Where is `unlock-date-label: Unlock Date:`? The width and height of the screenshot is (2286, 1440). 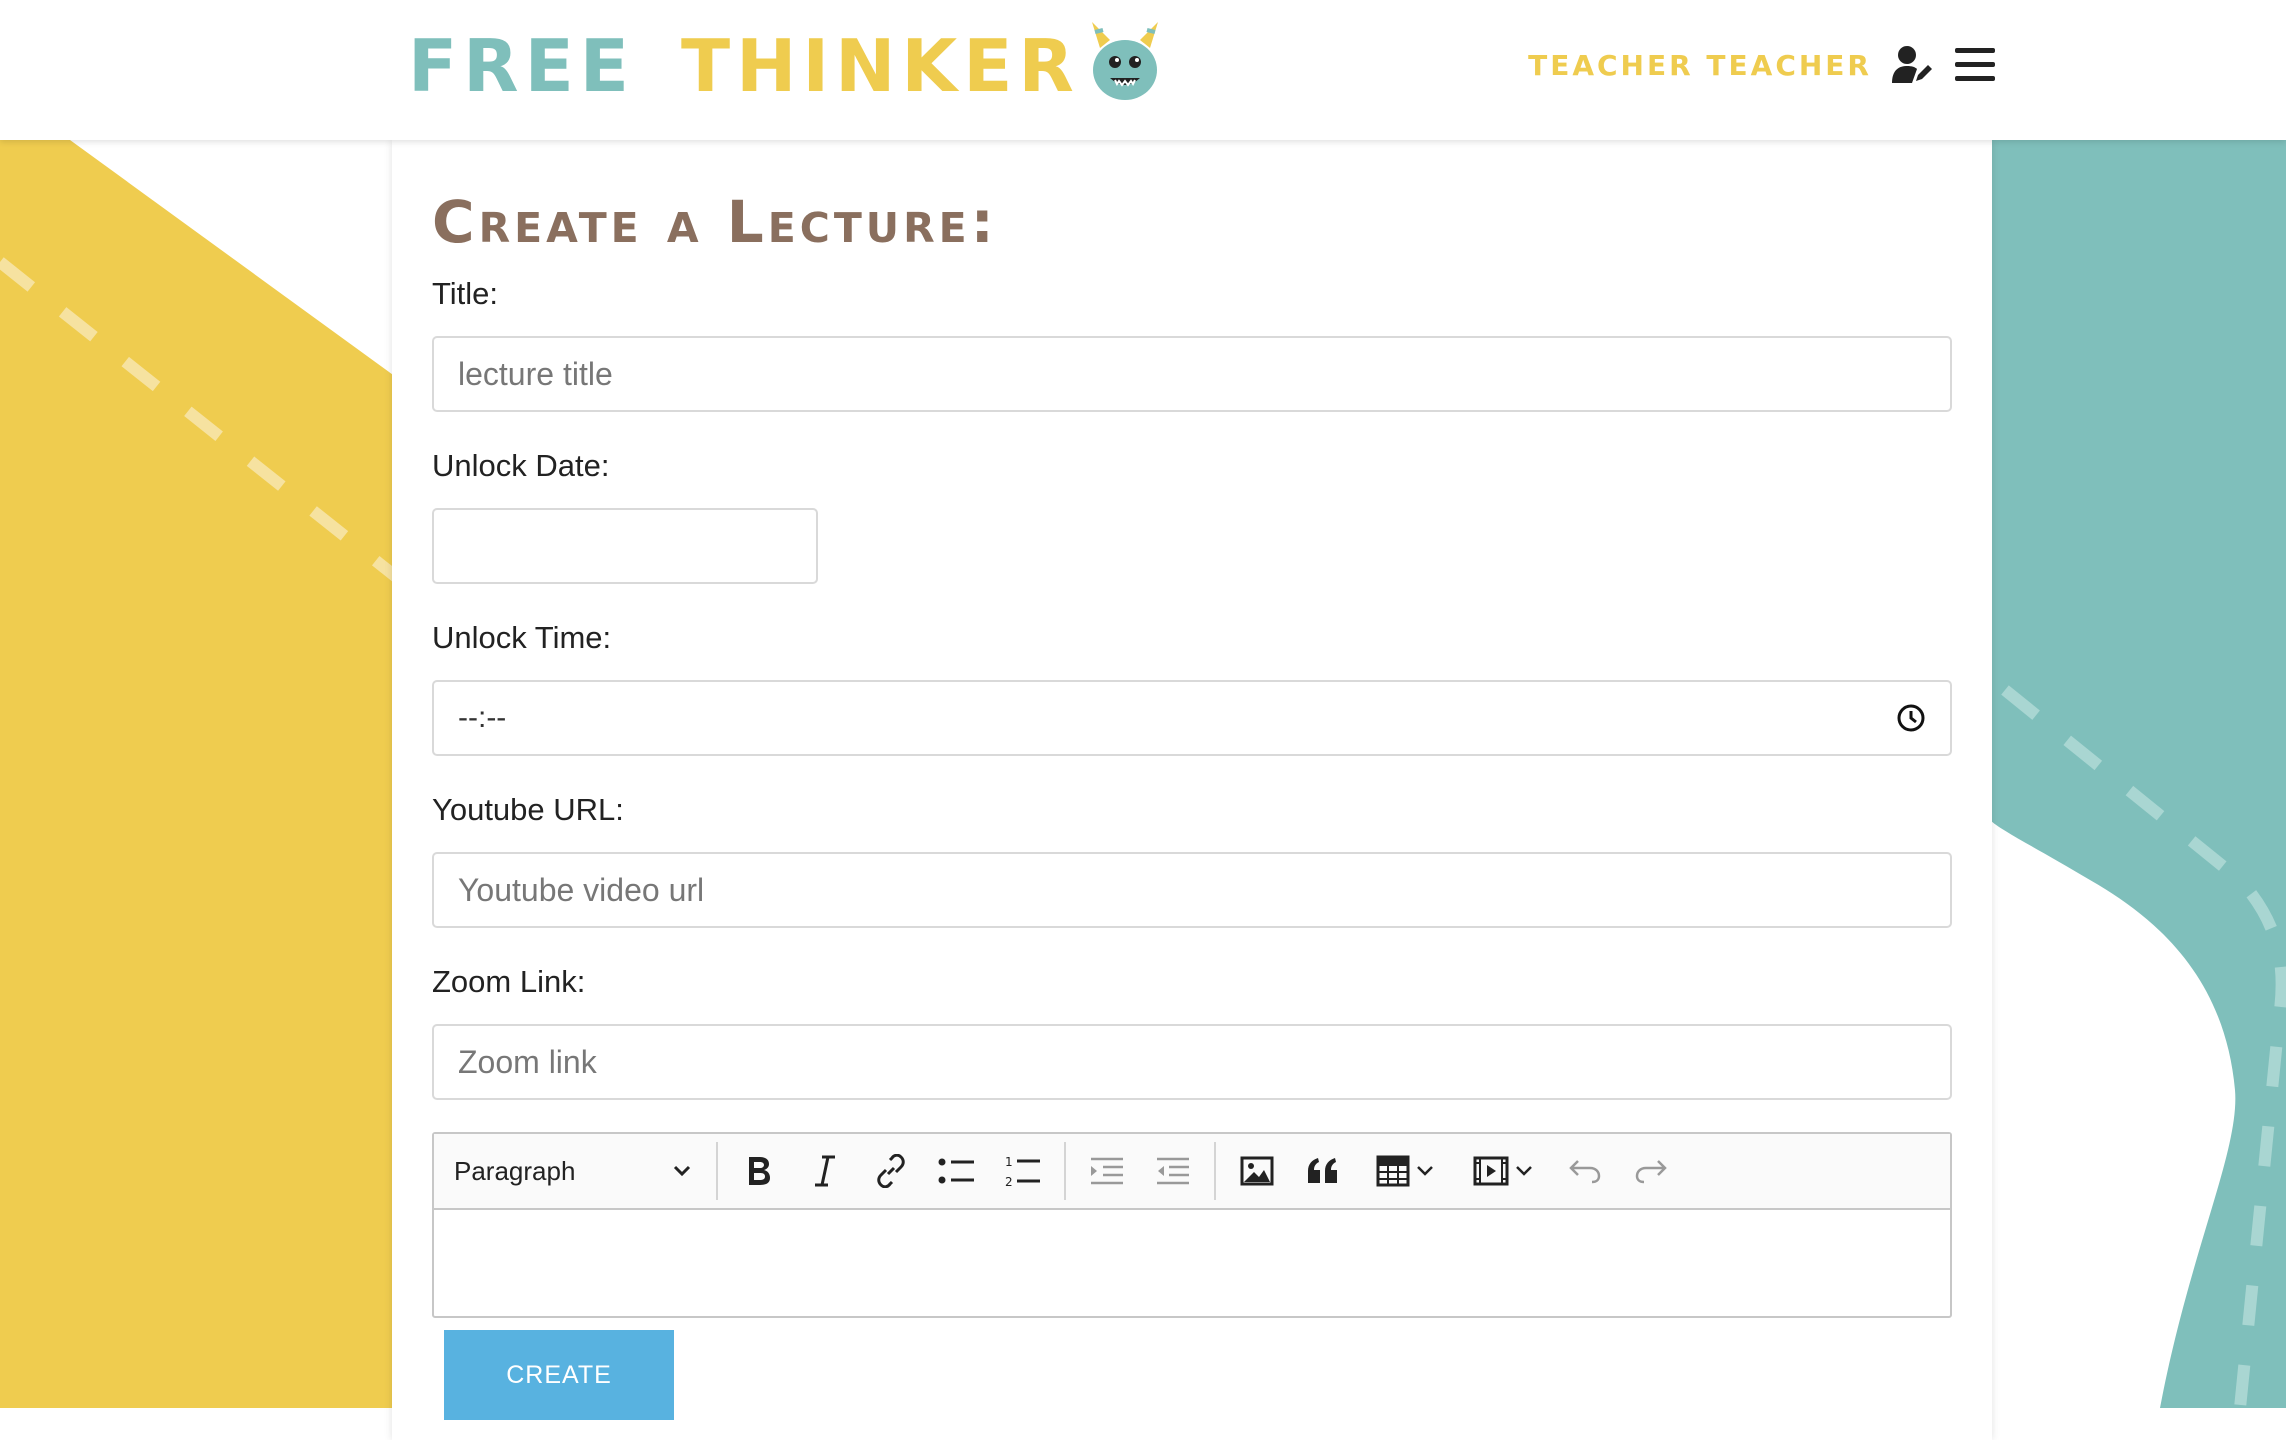 unlock-date-label: Unlock Date: is located at coordinates (521, 465).